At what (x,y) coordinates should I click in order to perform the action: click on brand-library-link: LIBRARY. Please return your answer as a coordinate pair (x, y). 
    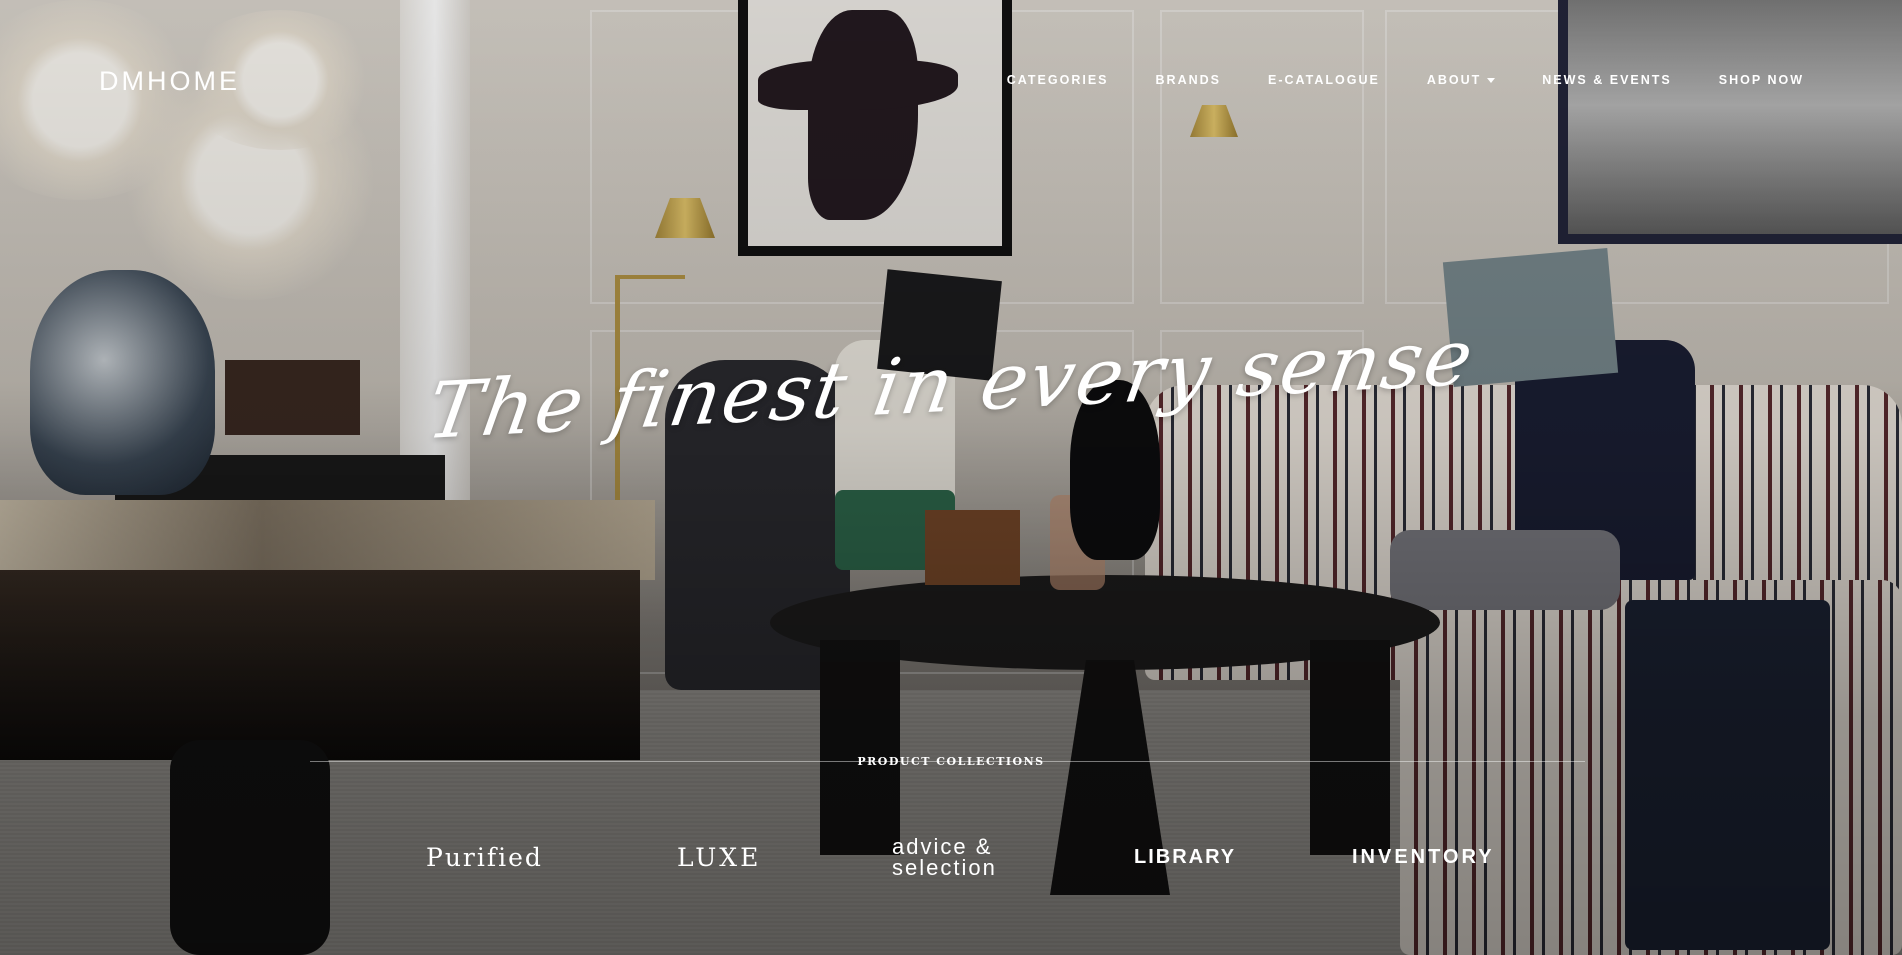
    Looking at the image, I should click on (1185, 857).